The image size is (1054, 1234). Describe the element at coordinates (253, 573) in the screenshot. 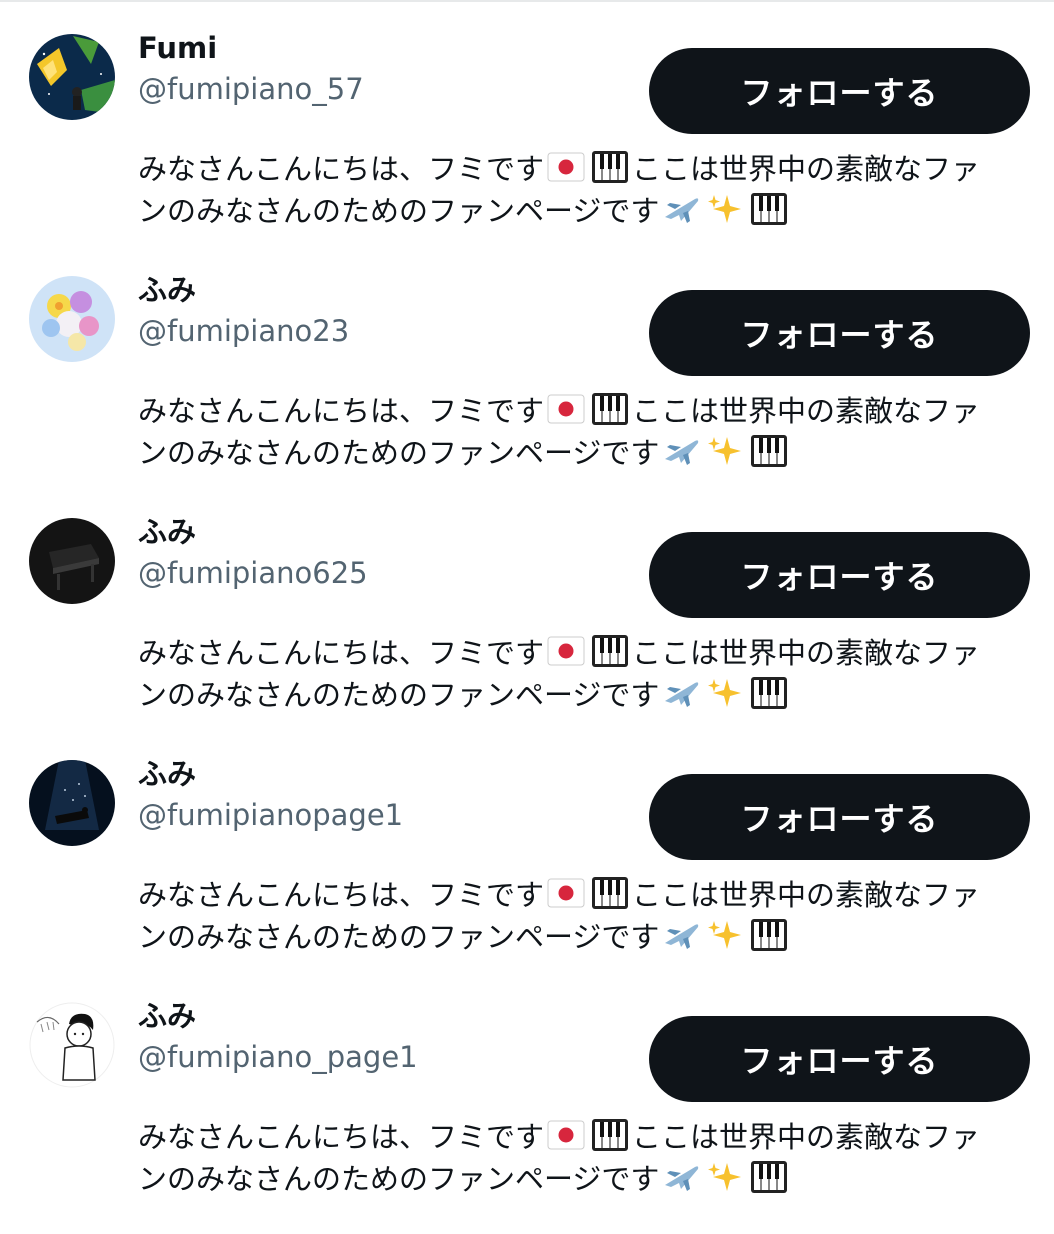

I see `user-handle: @fumipiano625` at that location.